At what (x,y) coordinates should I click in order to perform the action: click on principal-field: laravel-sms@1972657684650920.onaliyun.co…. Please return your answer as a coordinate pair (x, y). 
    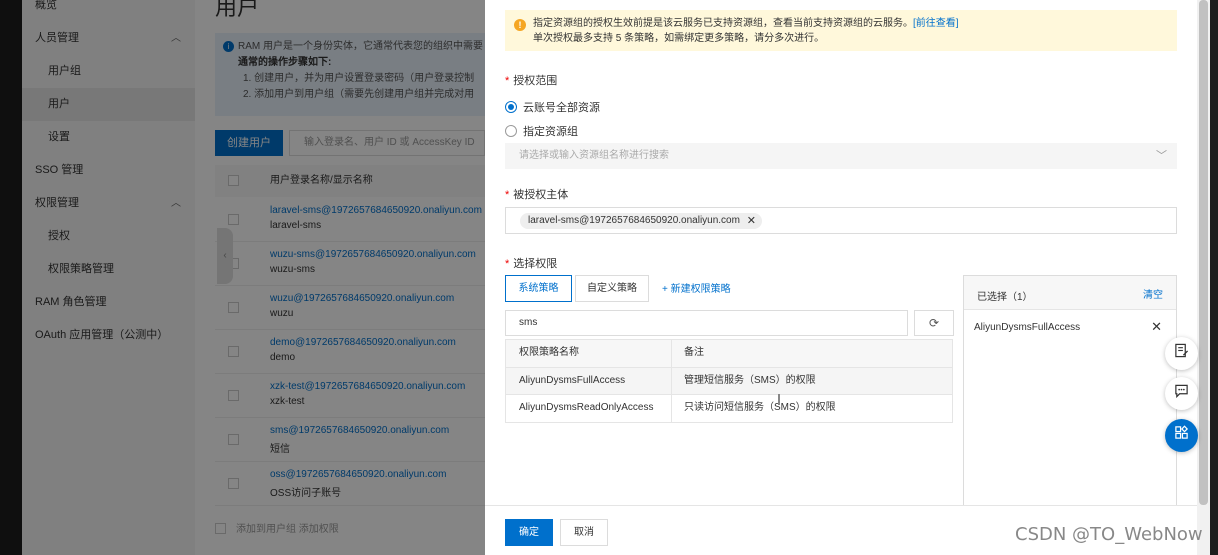
    Looking at the image, I should click on (841, 220).